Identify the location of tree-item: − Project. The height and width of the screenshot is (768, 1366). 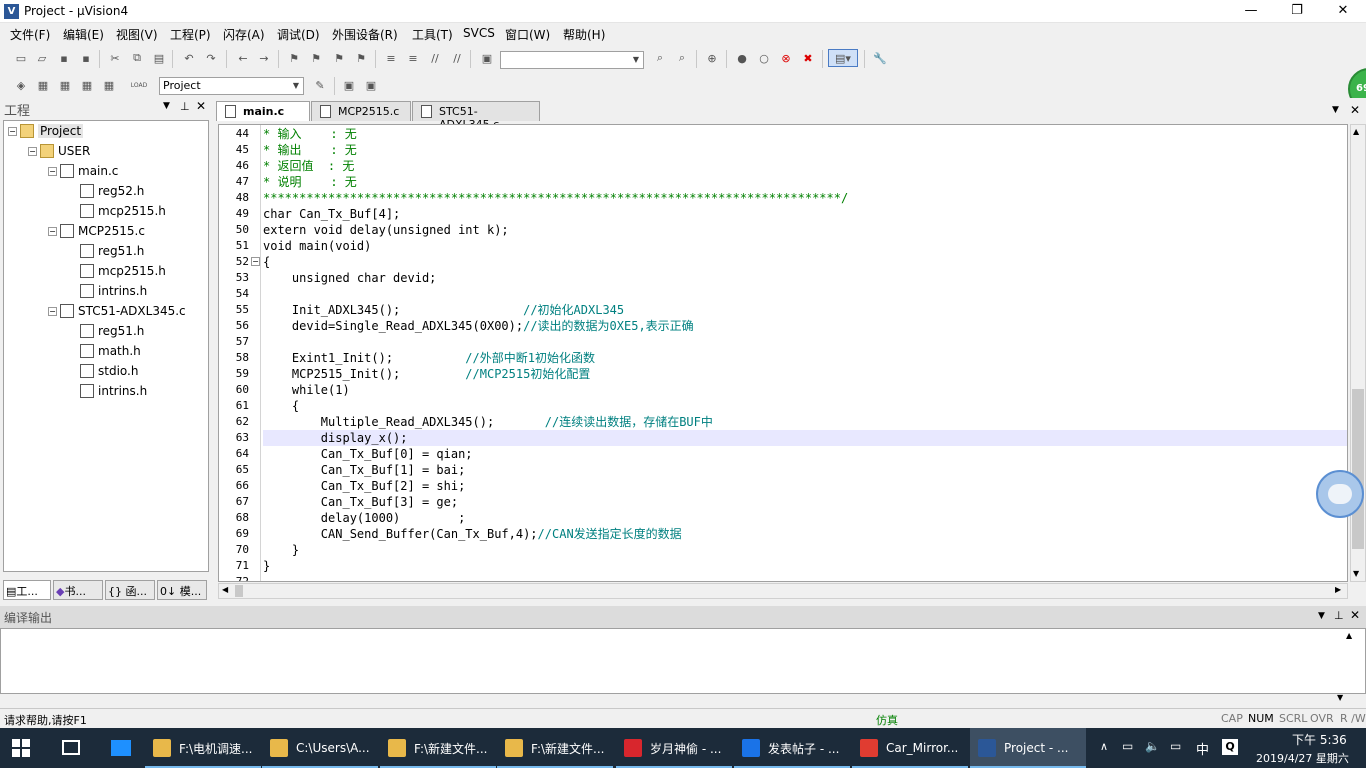
(106, 131).